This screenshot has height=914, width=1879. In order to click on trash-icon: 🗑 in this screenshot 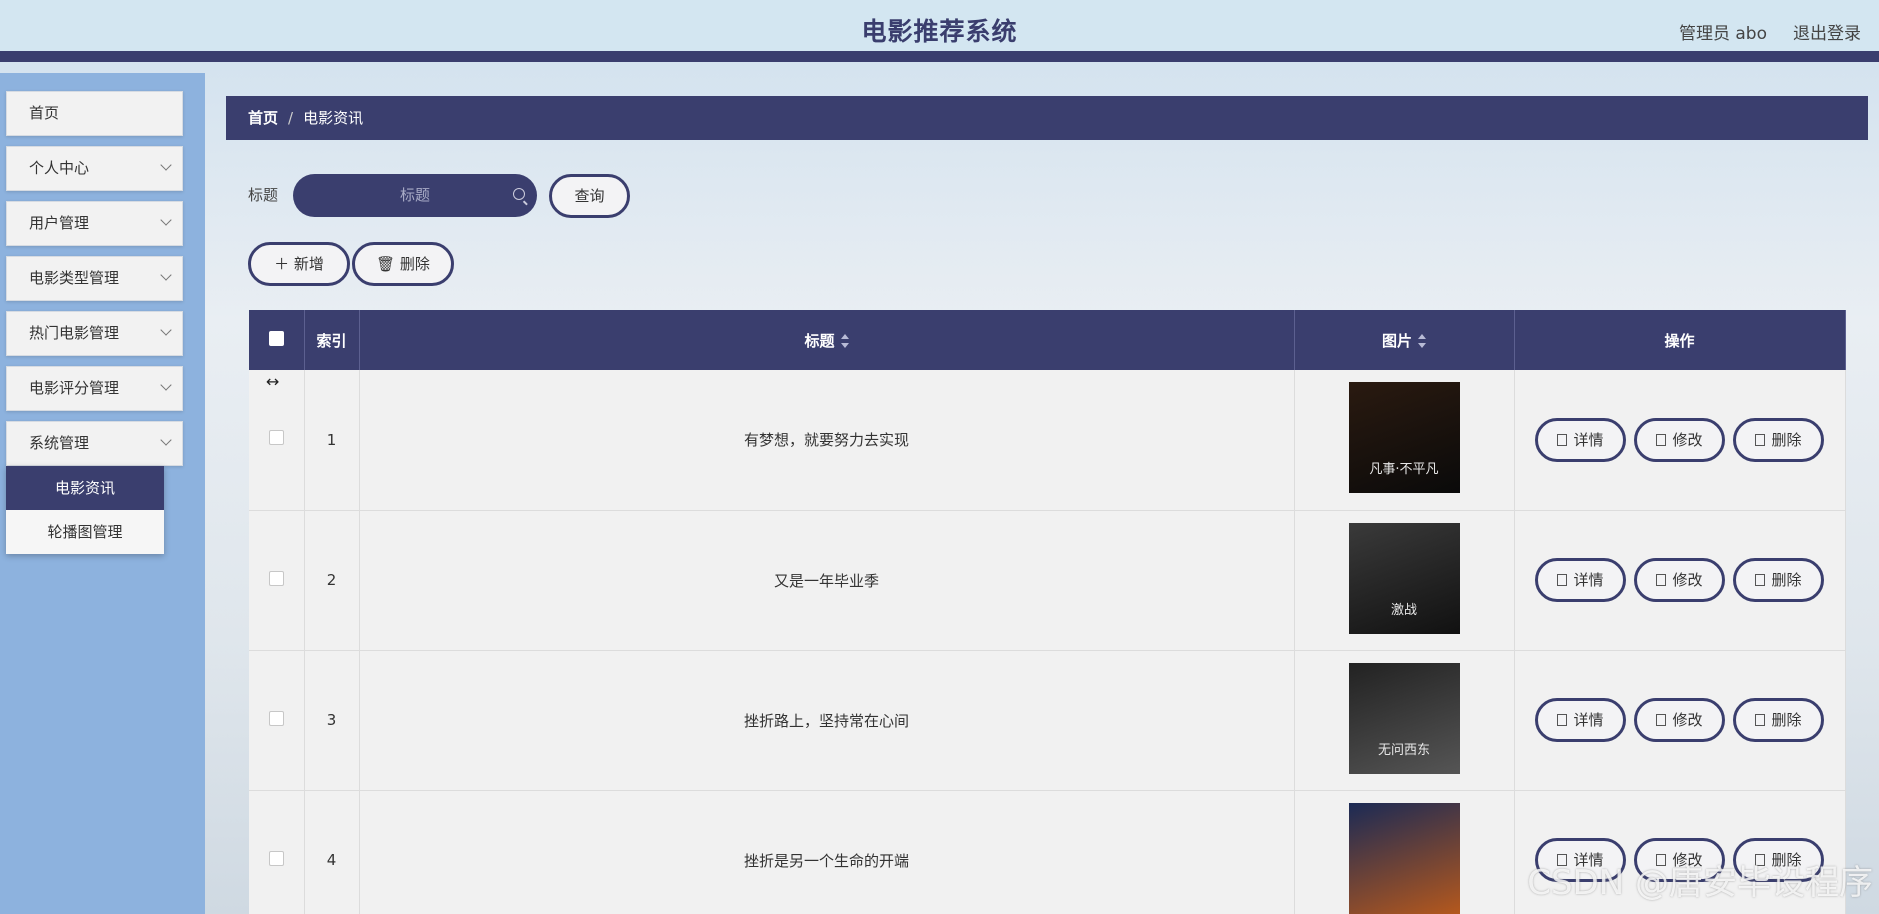, I will do `click(388, 264)`.